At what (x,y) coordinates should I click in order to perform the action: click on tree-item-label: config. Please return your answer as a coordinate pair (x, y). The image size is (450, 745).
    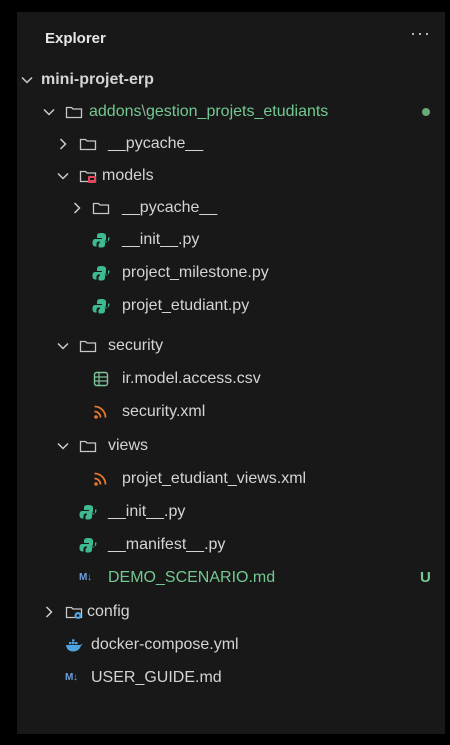
    Looking at the image, I should click on (108, 611).